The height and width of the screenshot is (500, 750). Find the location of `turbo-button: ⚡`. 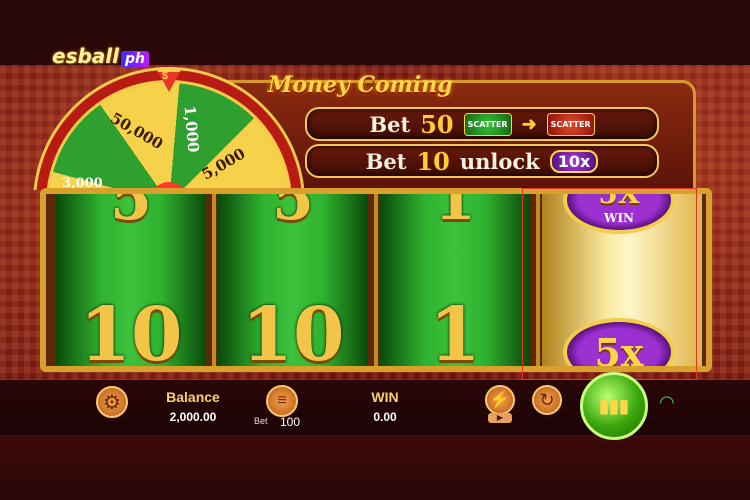

turbo-button: ⚡ is located at coordinates (500, 400).